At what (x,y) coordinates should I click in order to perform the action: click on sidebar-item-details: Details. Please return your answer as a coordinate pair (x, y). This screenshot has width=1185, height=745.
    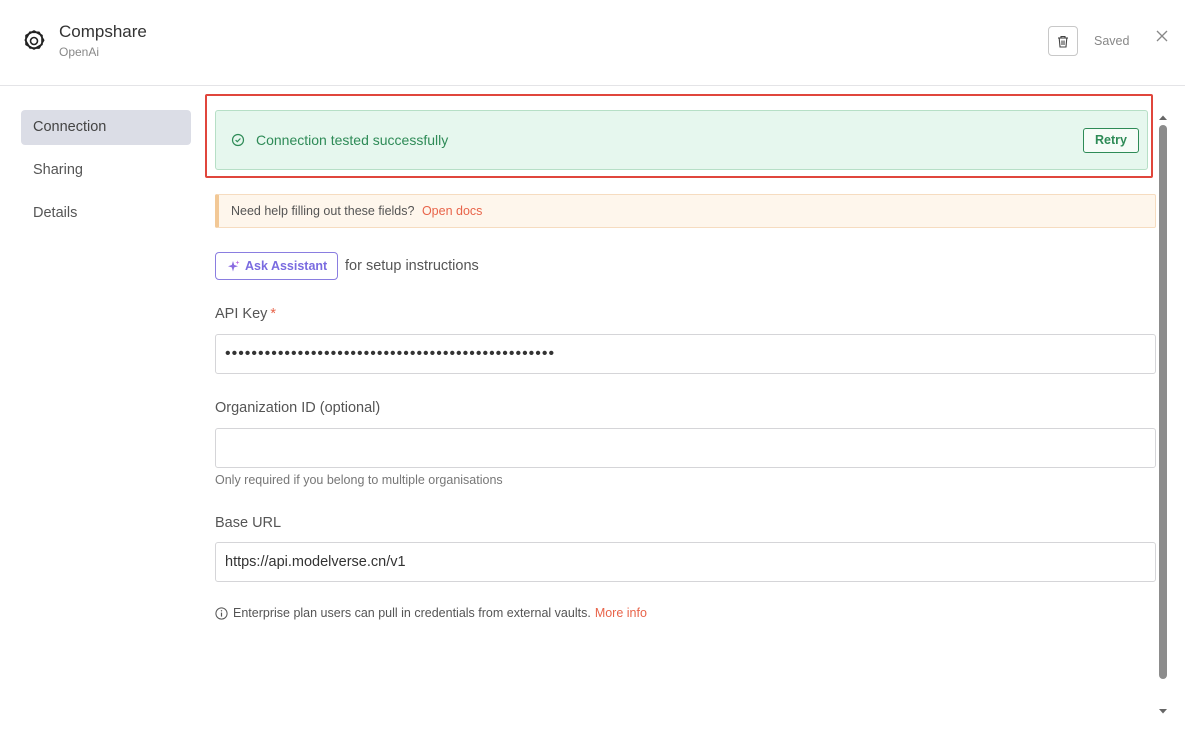
    Looking at the image, I should click on (106, 213).